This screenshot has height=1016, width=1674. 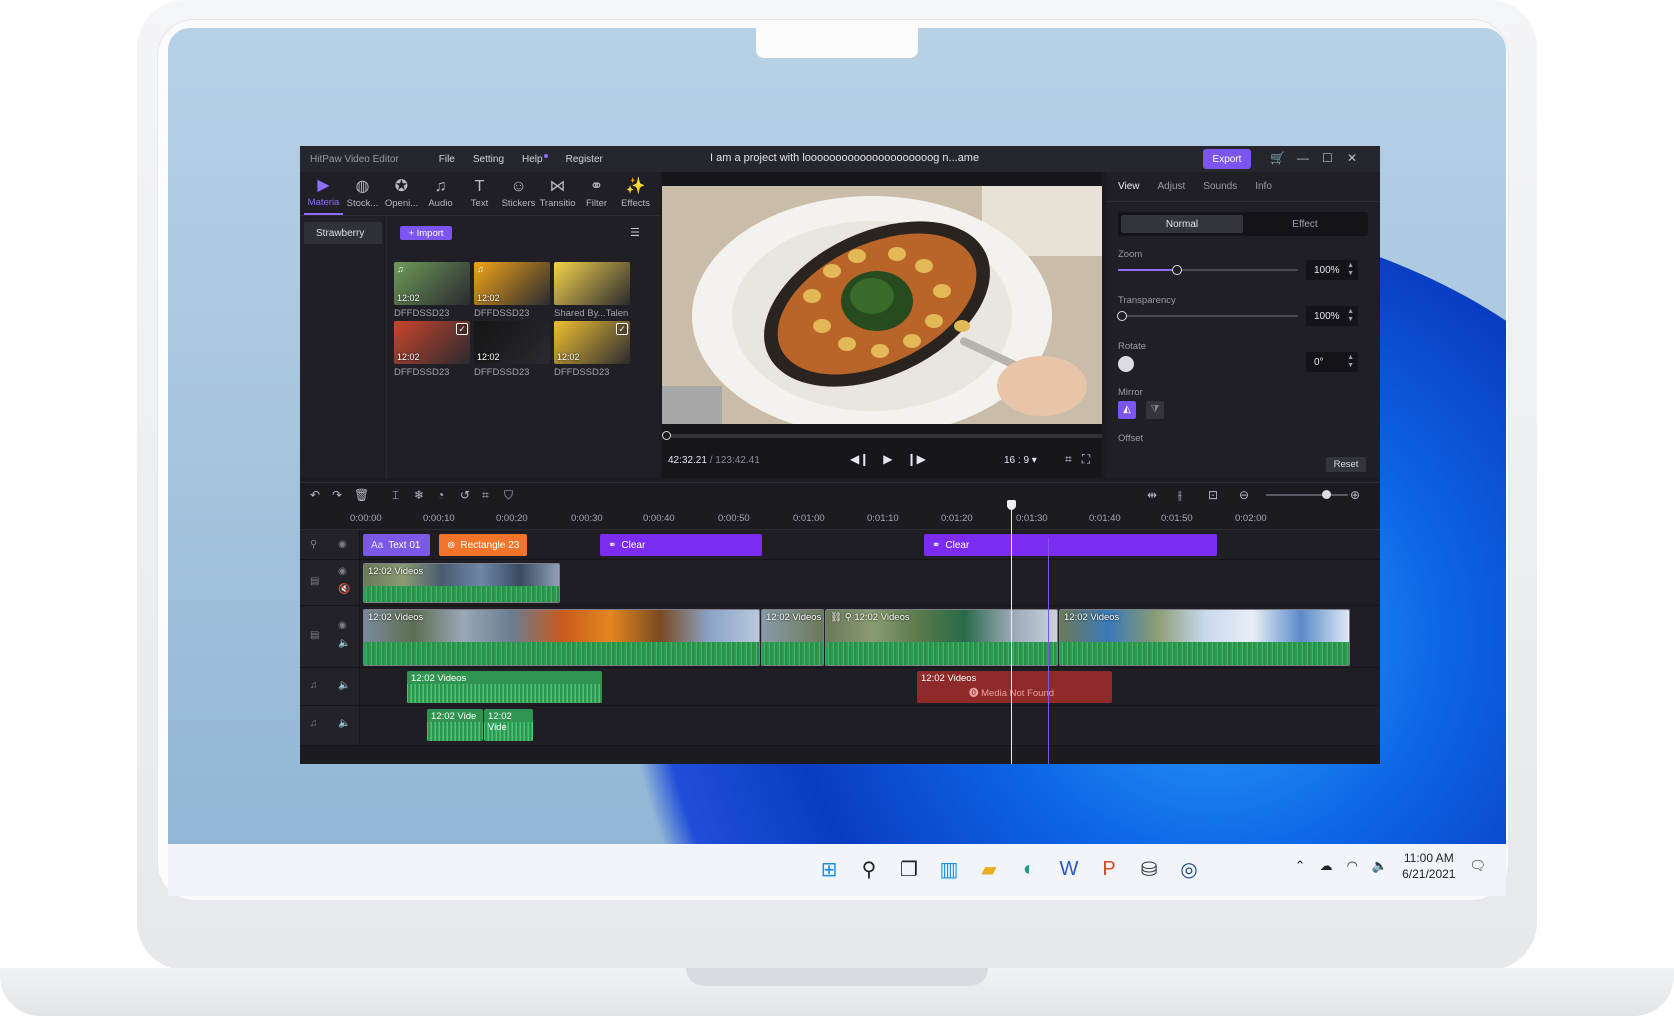 What do you see at coordinates (1122, 316) in the screenshot?
I see `transparency-knob` at bounding box center [1122, 316].